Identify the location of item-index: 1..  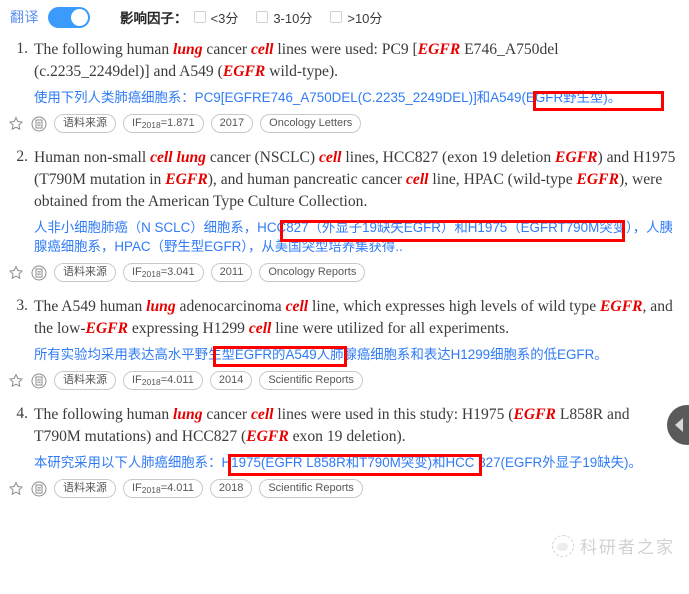
(22, 48).